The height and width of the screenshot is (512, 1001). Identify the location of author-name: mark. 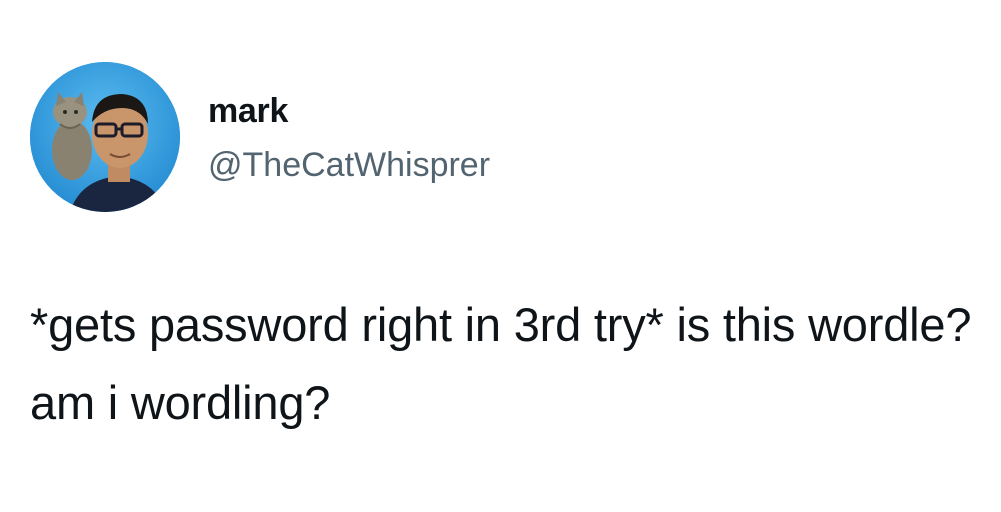
(248, 111).